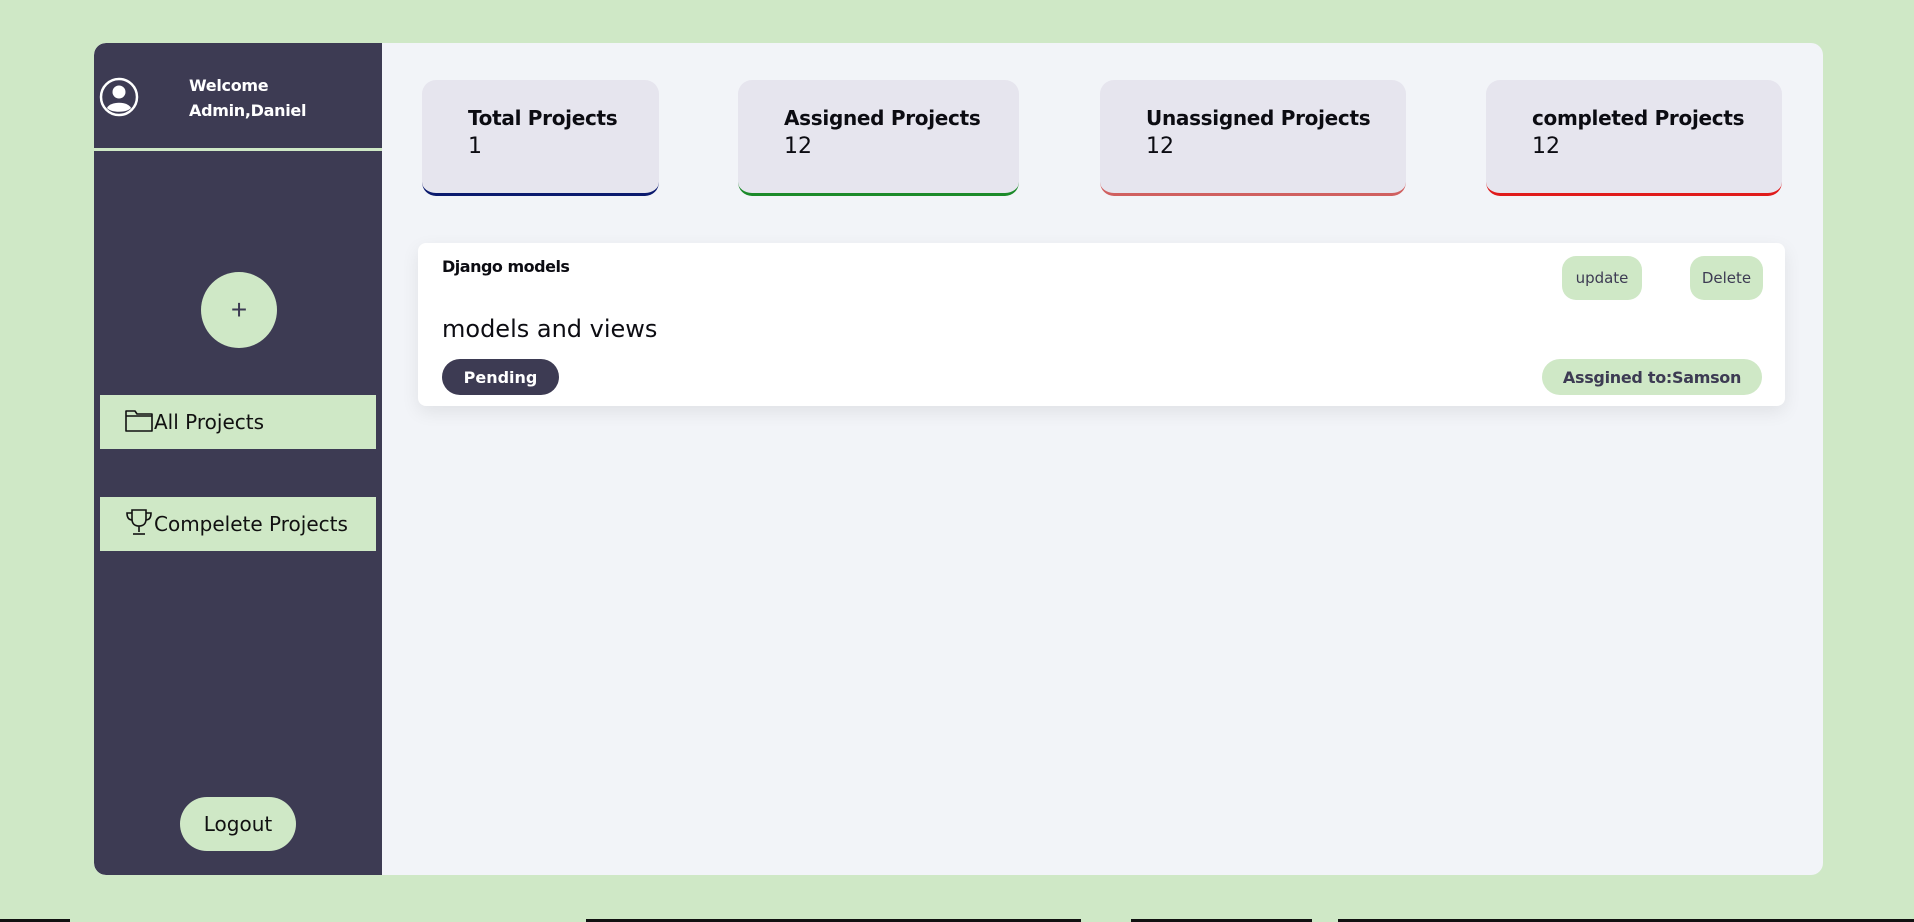 The width and height of the screenshot is (1914, 922). Describe the element at coordinates (1634, 138) in the screenshot. I see `stat-card-completed-projects: completed Projects 12` at that location.